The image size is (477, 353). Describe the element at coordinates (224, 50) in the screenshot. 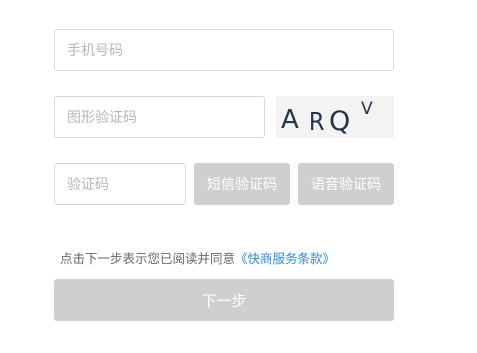

I see `phone-number-input: 手机号码` at that location.